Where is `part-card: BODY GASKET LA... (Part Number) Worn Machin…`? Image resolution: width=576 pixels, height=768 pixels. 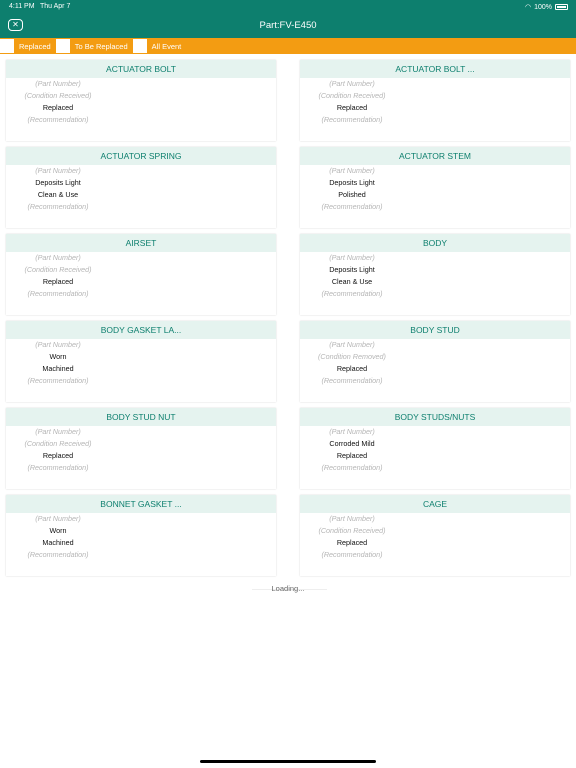 part-card: BODY GASKET LA... (Part Number) Worn Machin… is located at coordinates (141, 361).